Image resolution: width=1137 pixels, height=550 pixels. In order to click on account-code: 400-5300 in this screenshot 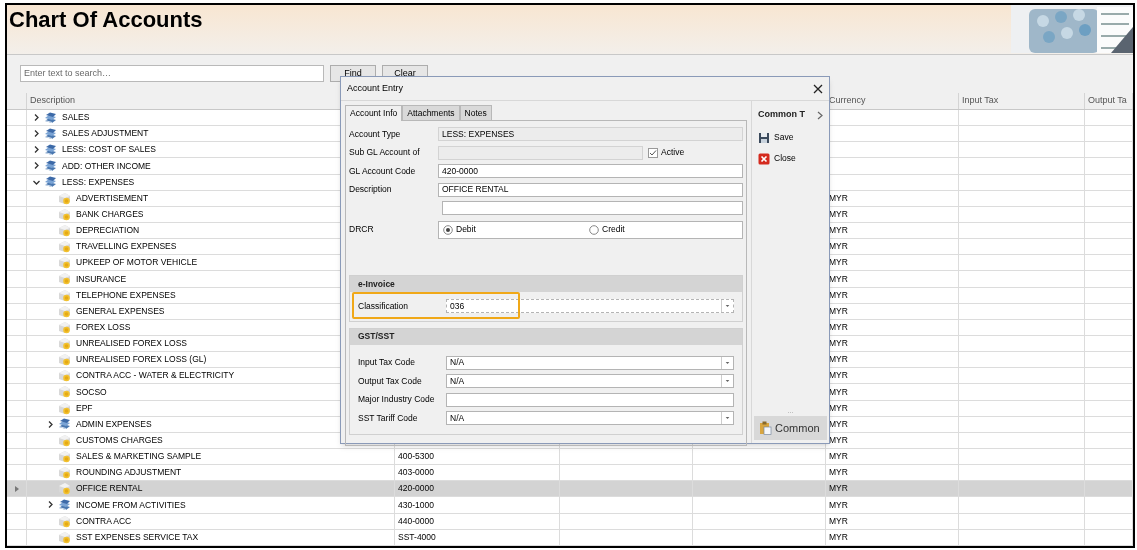, I will do `click(416, 456)`.